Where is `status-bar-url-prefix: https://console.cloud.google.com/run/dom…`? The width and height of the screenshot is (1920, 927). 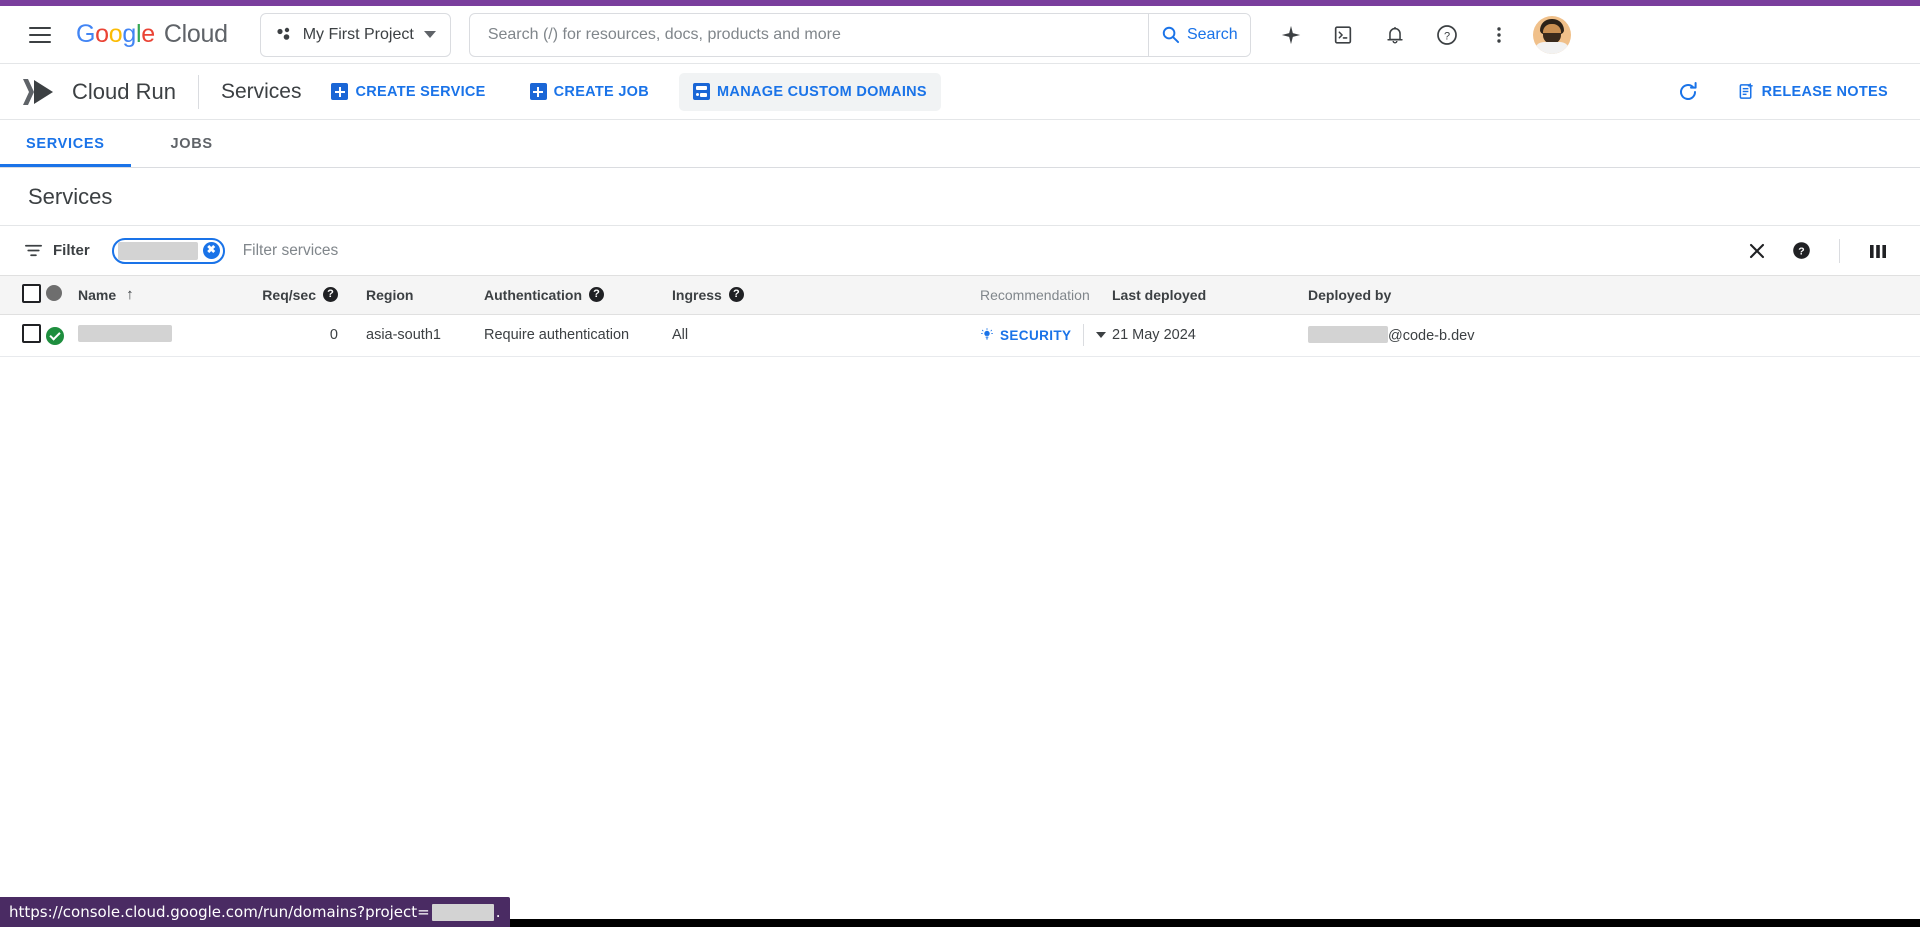 status-bar-url-prefix: https://console.cloud.google.com/run/dom… is located at coordinates (219, 912).